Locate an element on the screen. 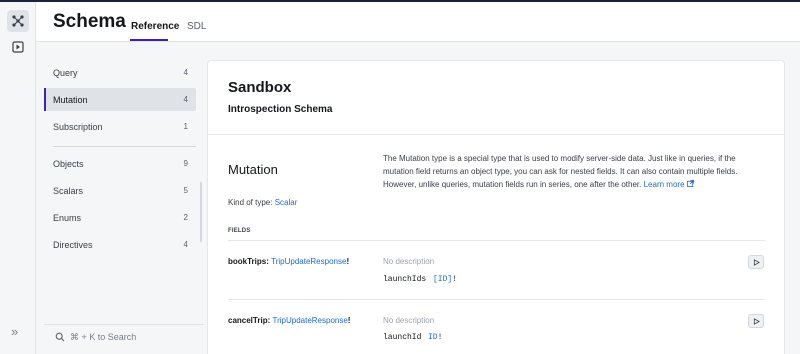  explorer-button is located at coordinates (18, 47).